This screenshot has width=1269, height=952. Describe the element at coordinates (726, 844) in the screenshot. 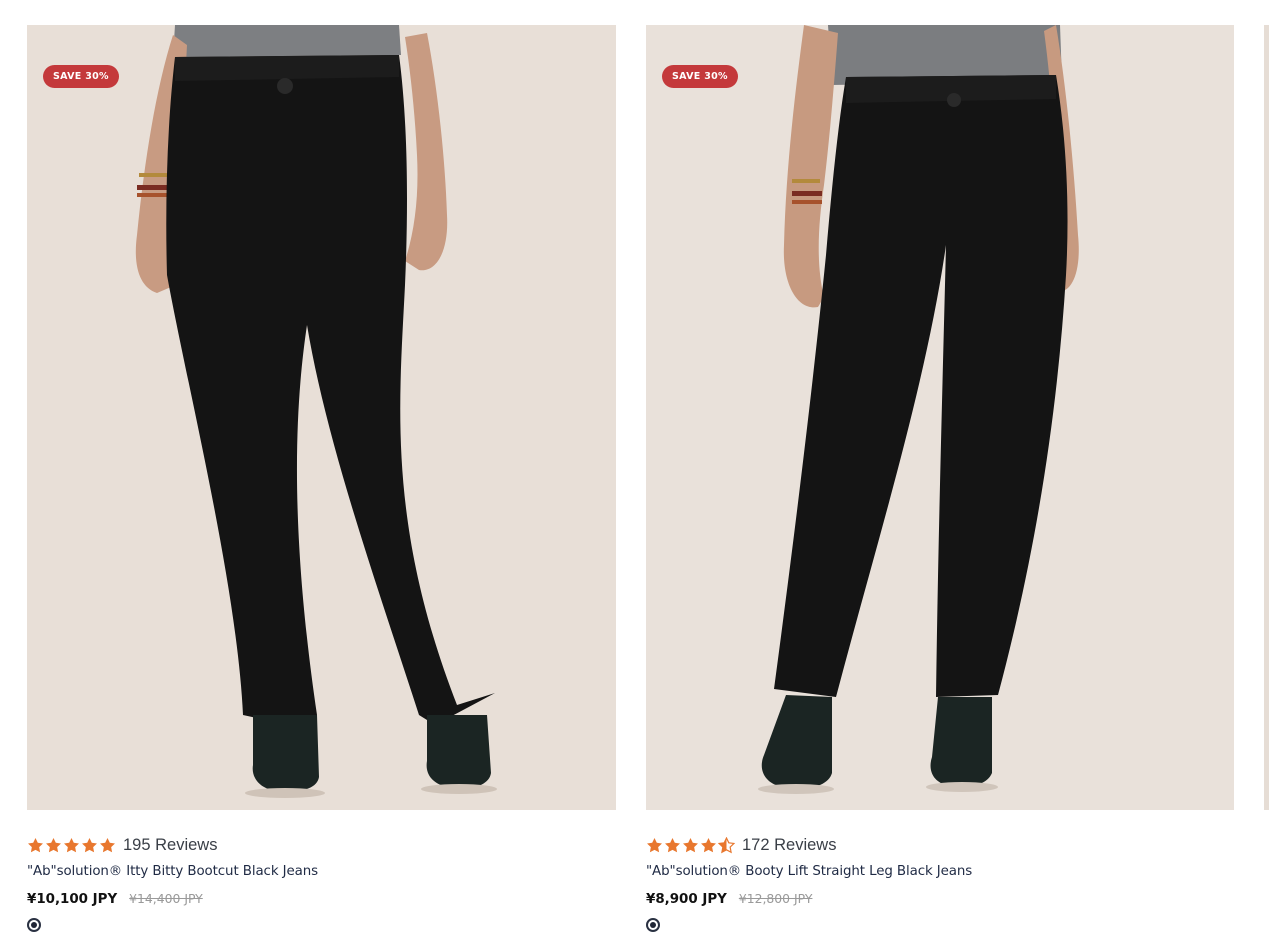

I see `star-half-icon` at that location.